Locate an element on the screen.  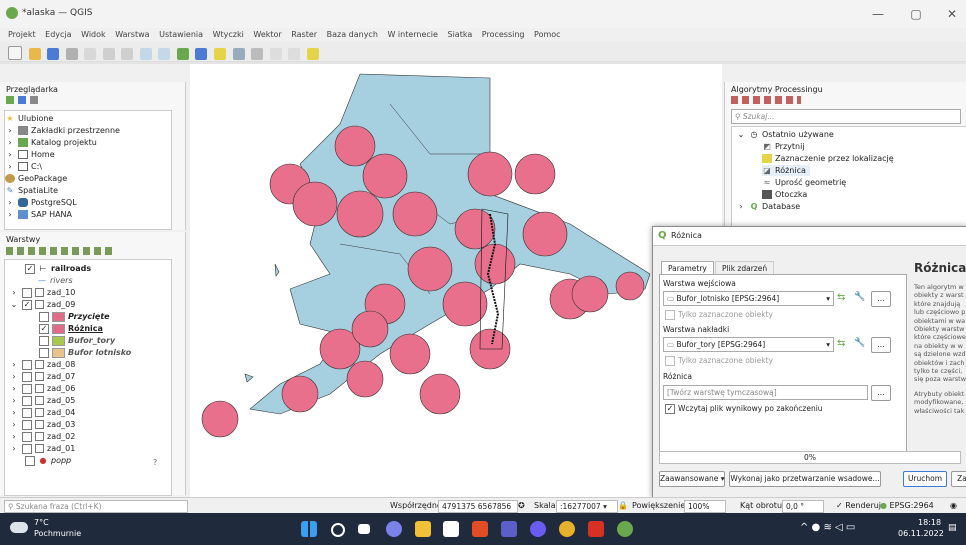
qgis-taskbar-icon is located at coordinates (625, 529).